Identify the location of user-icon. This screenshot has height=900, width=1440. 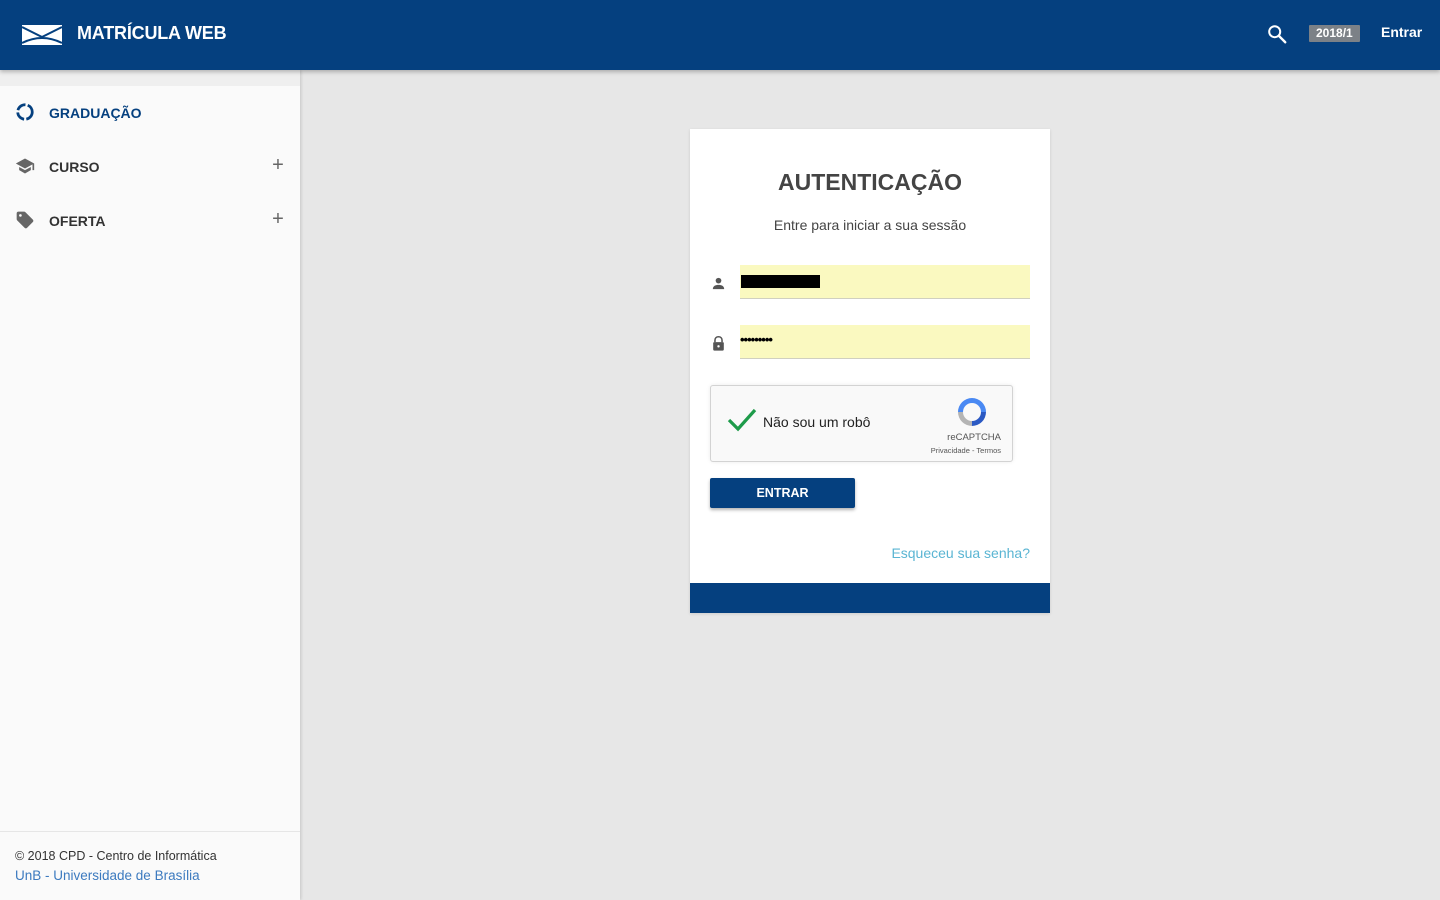
(718, 283).